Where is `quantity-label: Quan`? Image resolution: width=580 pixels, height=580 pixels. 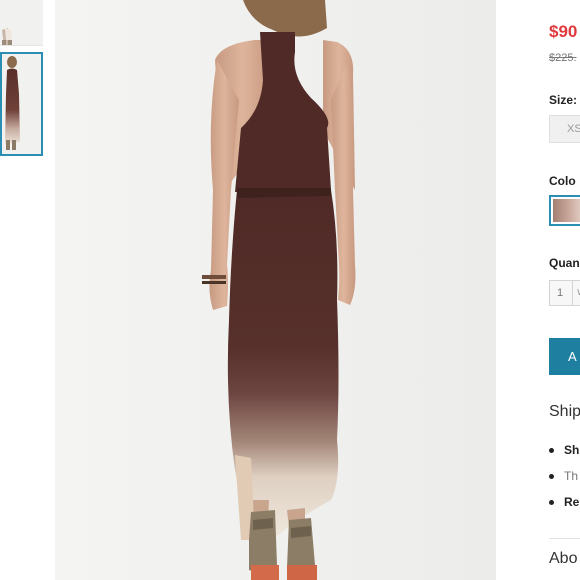
quantity-label: Quan is located at coordinates (564, 263).